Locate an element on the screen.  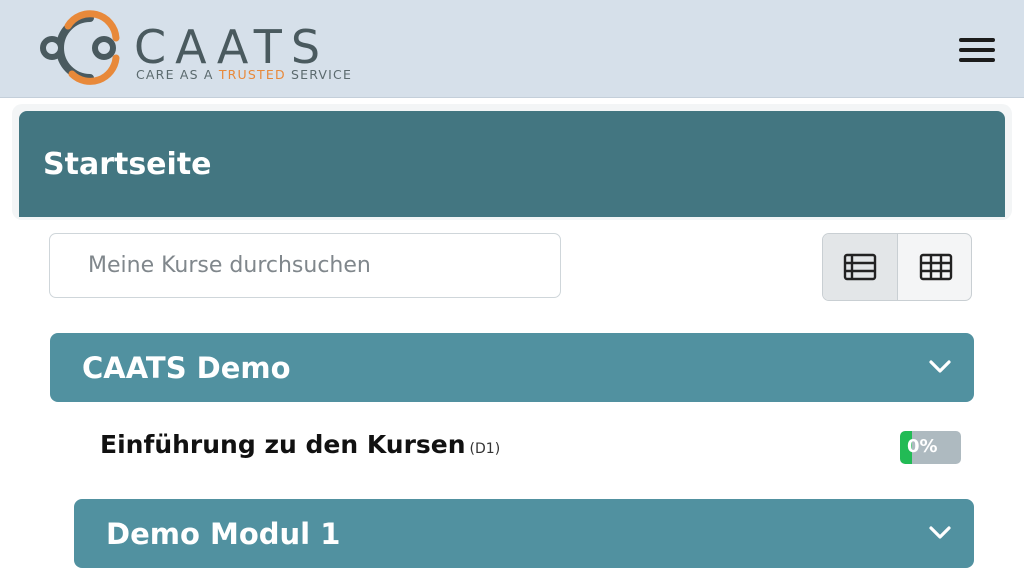
course-group-title: CAATS Demo is located at coordinates (186, 367).